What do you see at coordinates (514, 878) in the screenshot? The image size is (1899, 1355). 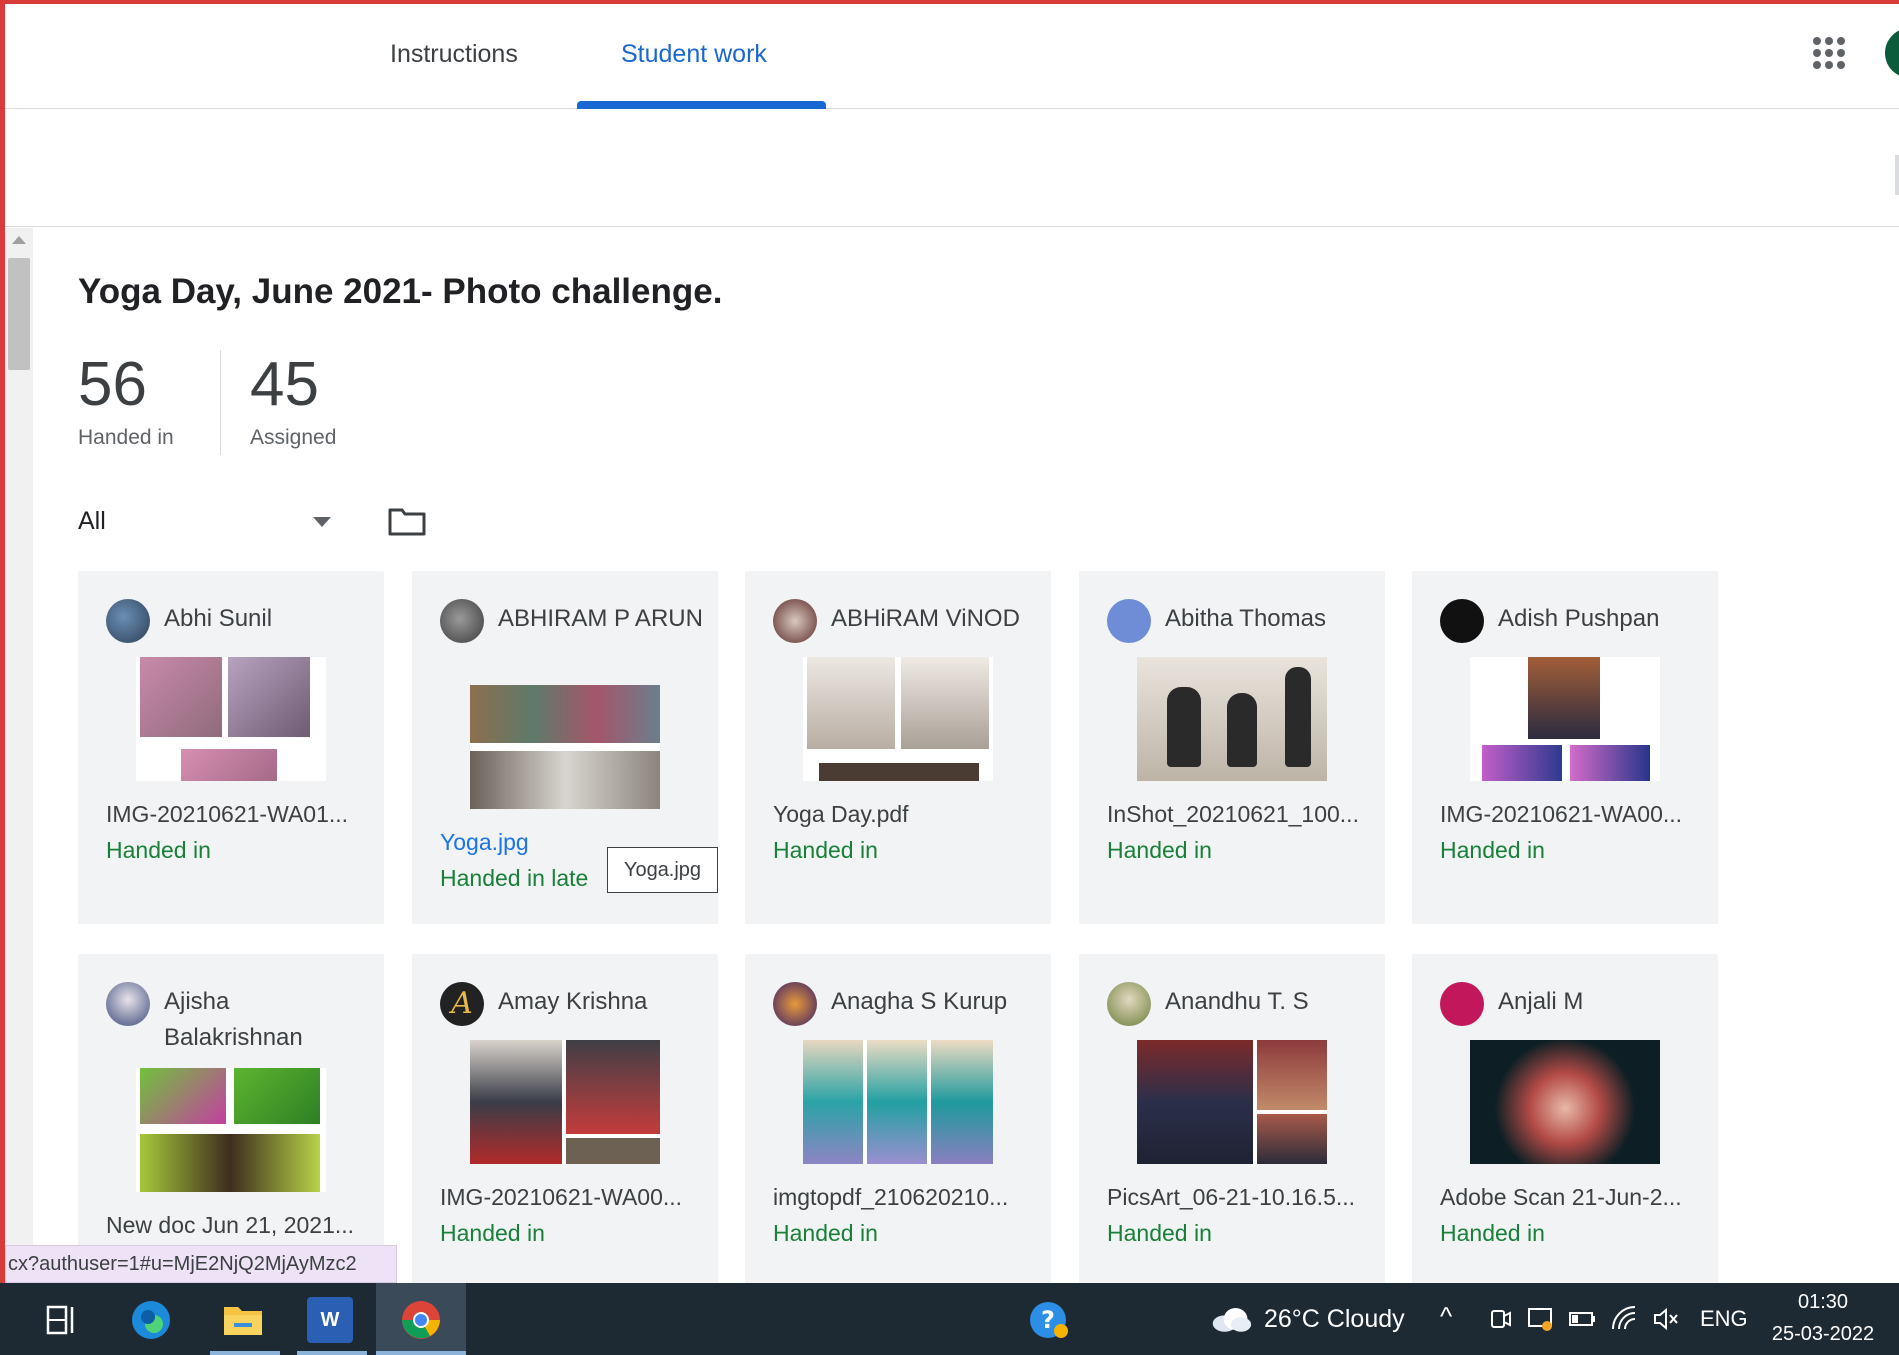 I see `submission-status: Handed in late` at bounding box center [514, 878].